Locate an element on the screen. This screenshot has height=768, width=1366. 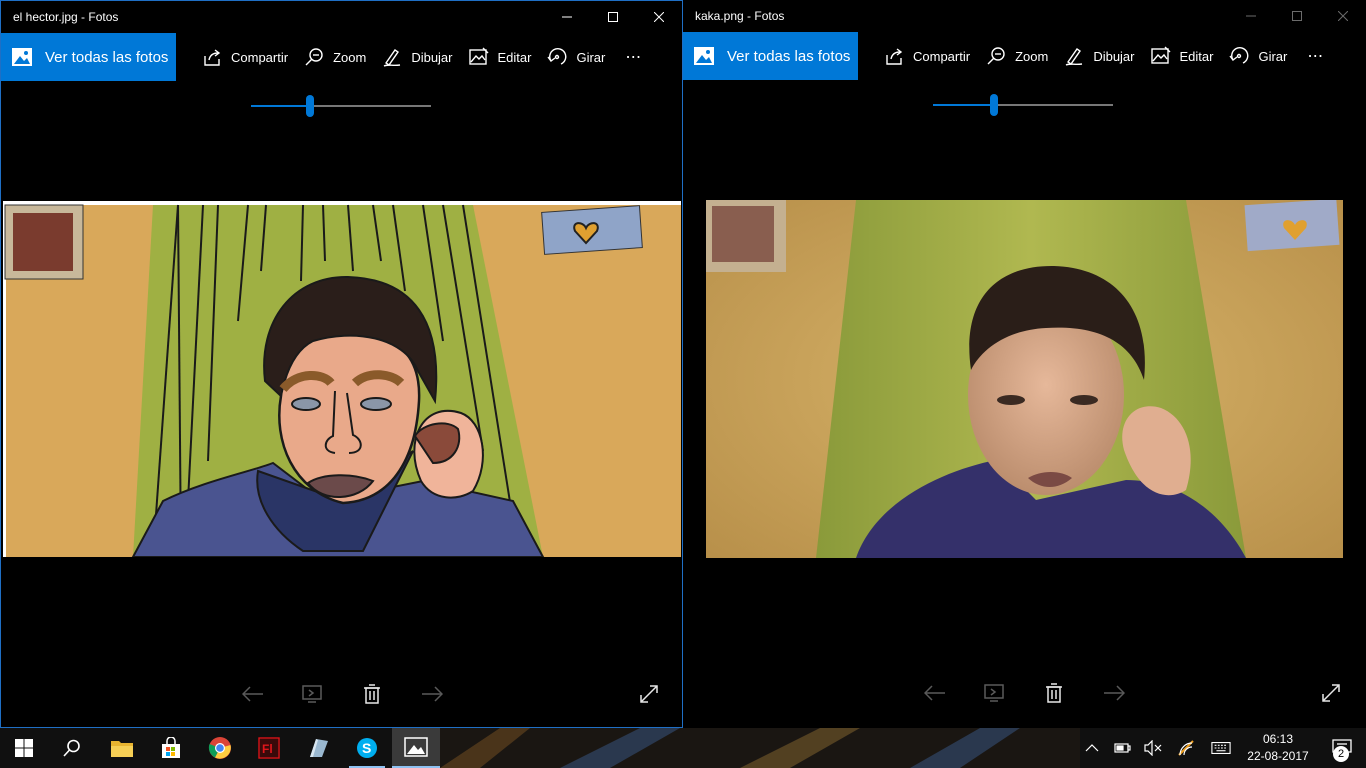
maximize-icon is located at coordinates (1297, 16).